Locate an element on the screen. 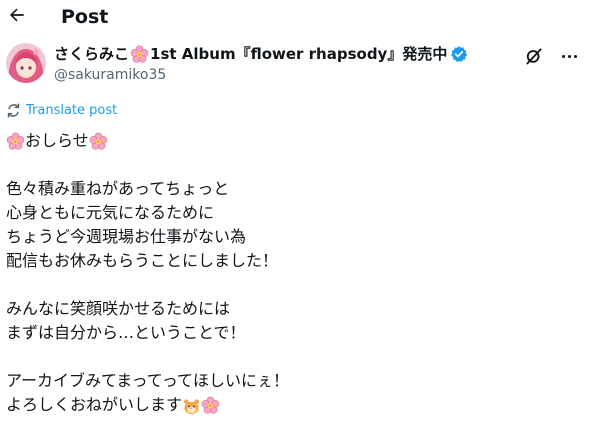 The height and width of the screenshot is (425, 603). author-name-row: さくらみこ 1st Album『flower rhapsody』発売中 is located at coordinates (261, 54).